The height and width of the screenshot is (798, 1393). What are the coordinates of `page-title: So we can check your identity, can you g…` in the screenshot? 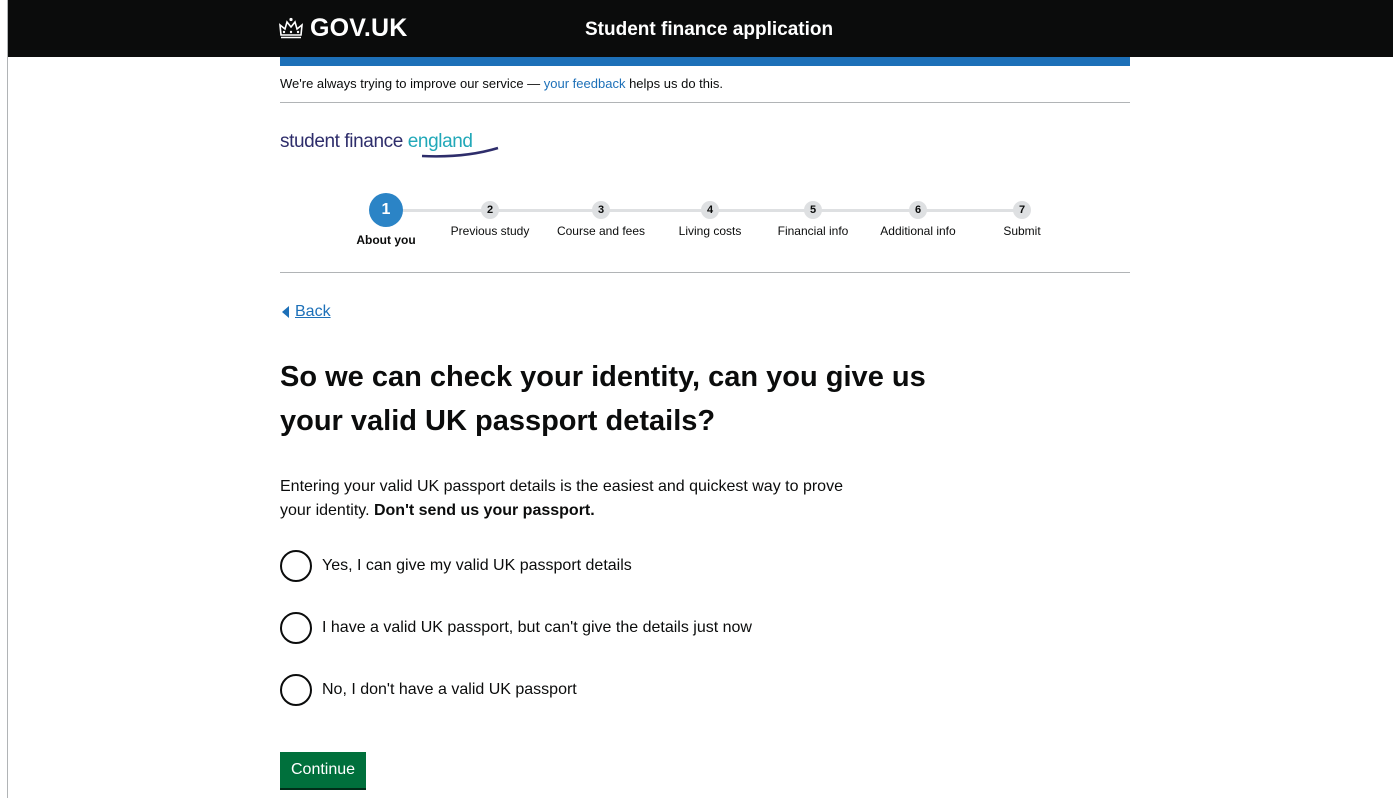 It's located at (603, 399).